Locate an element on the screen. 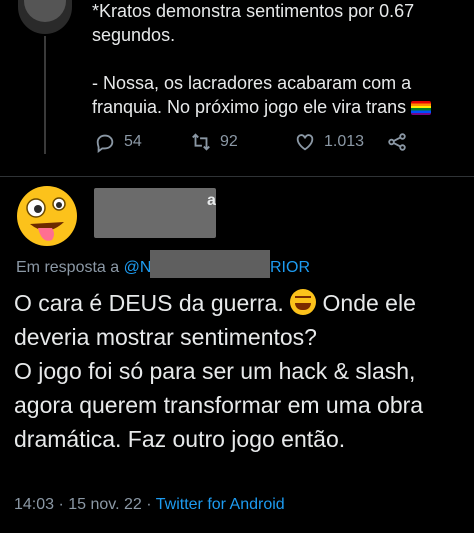  redacted-mention is located at coordinates (210, 264).